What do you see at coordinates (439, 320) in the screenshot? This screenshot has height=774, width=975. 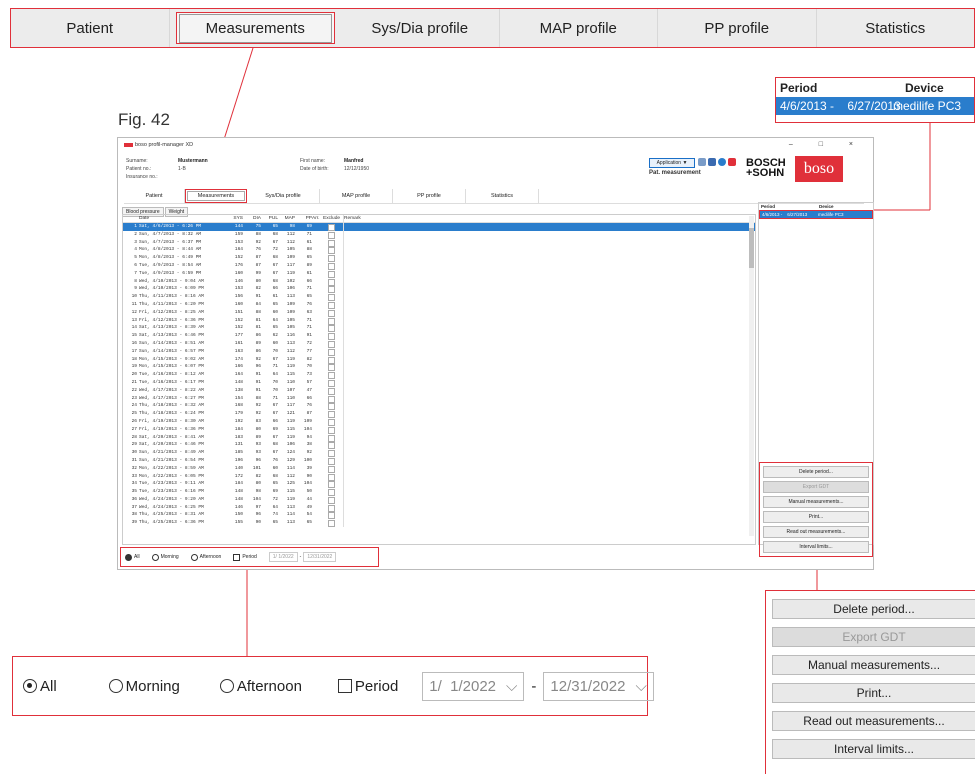 I see `table-row: 13 Fri, 4/12/2013 - 6:36 PM 152 81 64 105 71` at bounding box center [439, 320].